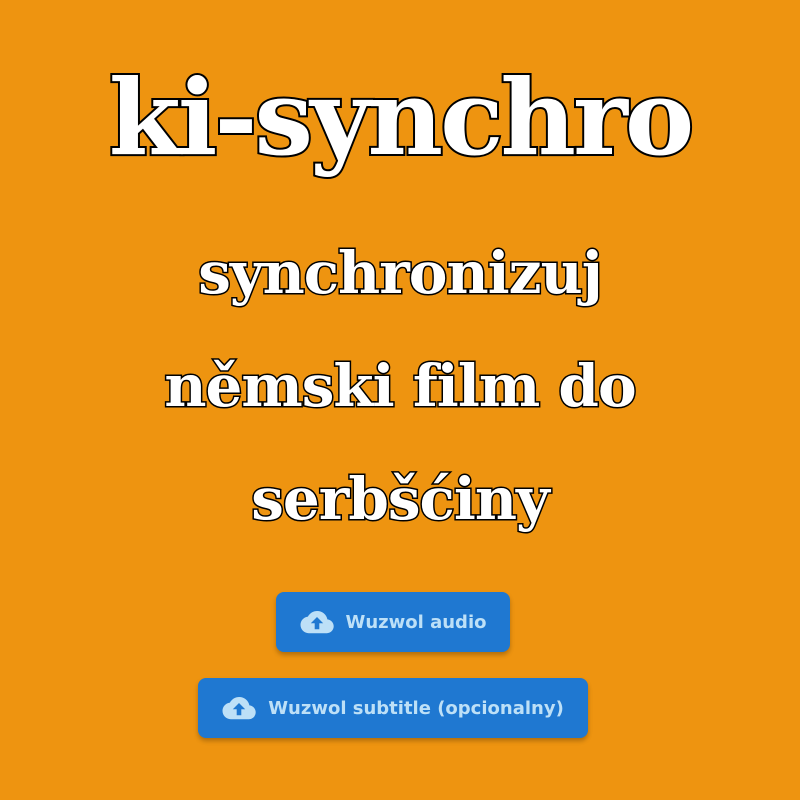 The image size is (800, 800). What do you see at coordinates (401, 499) in the screenshot?
I see `subtitle-line-3: serbšćiny` at bounding box center [401, 499].